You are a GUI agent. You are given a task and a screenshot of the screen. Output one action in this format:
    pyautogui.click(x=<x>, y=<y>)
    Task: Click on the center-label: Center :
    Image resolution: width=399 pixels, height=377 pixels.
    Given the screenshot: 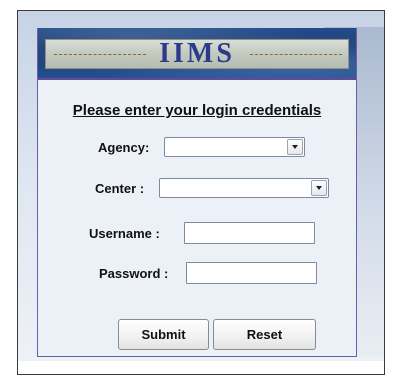 What is the action you would take?
    pyautogui.click(x=120, y=188)
    